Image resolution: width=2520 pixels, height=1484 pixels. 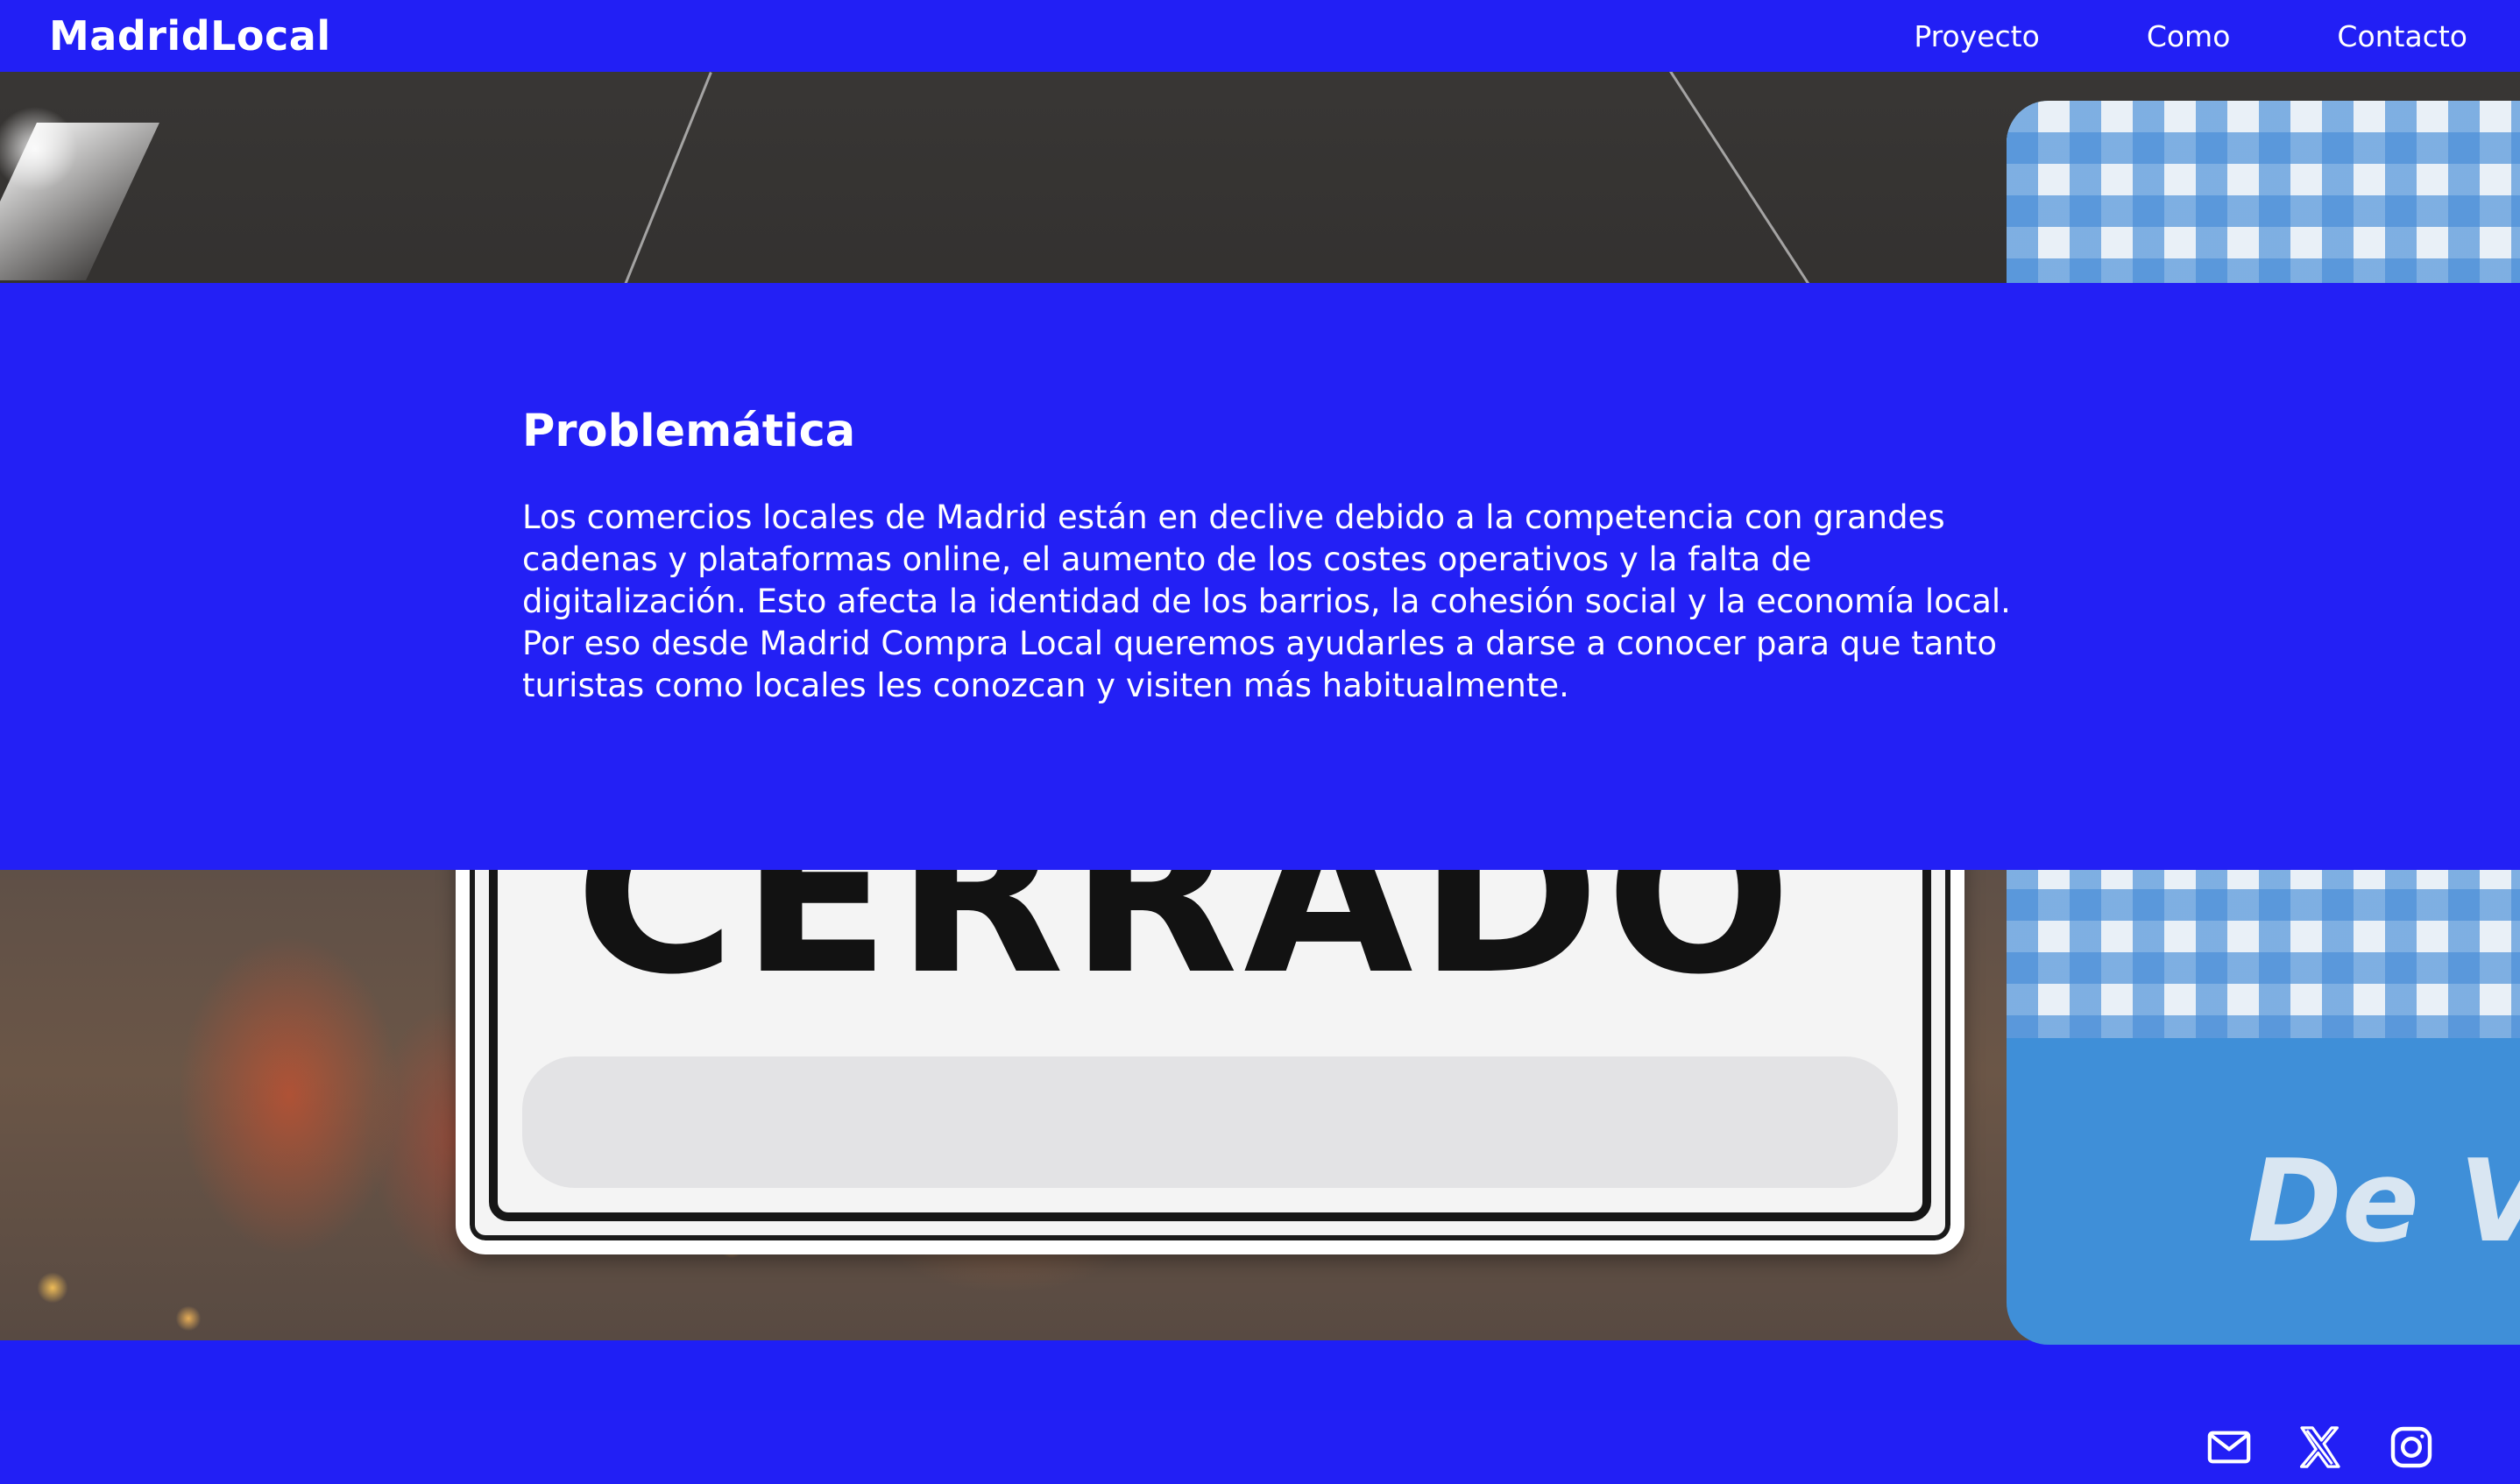 I want to click on hero-photo-top, so click(x=1260, y=177).